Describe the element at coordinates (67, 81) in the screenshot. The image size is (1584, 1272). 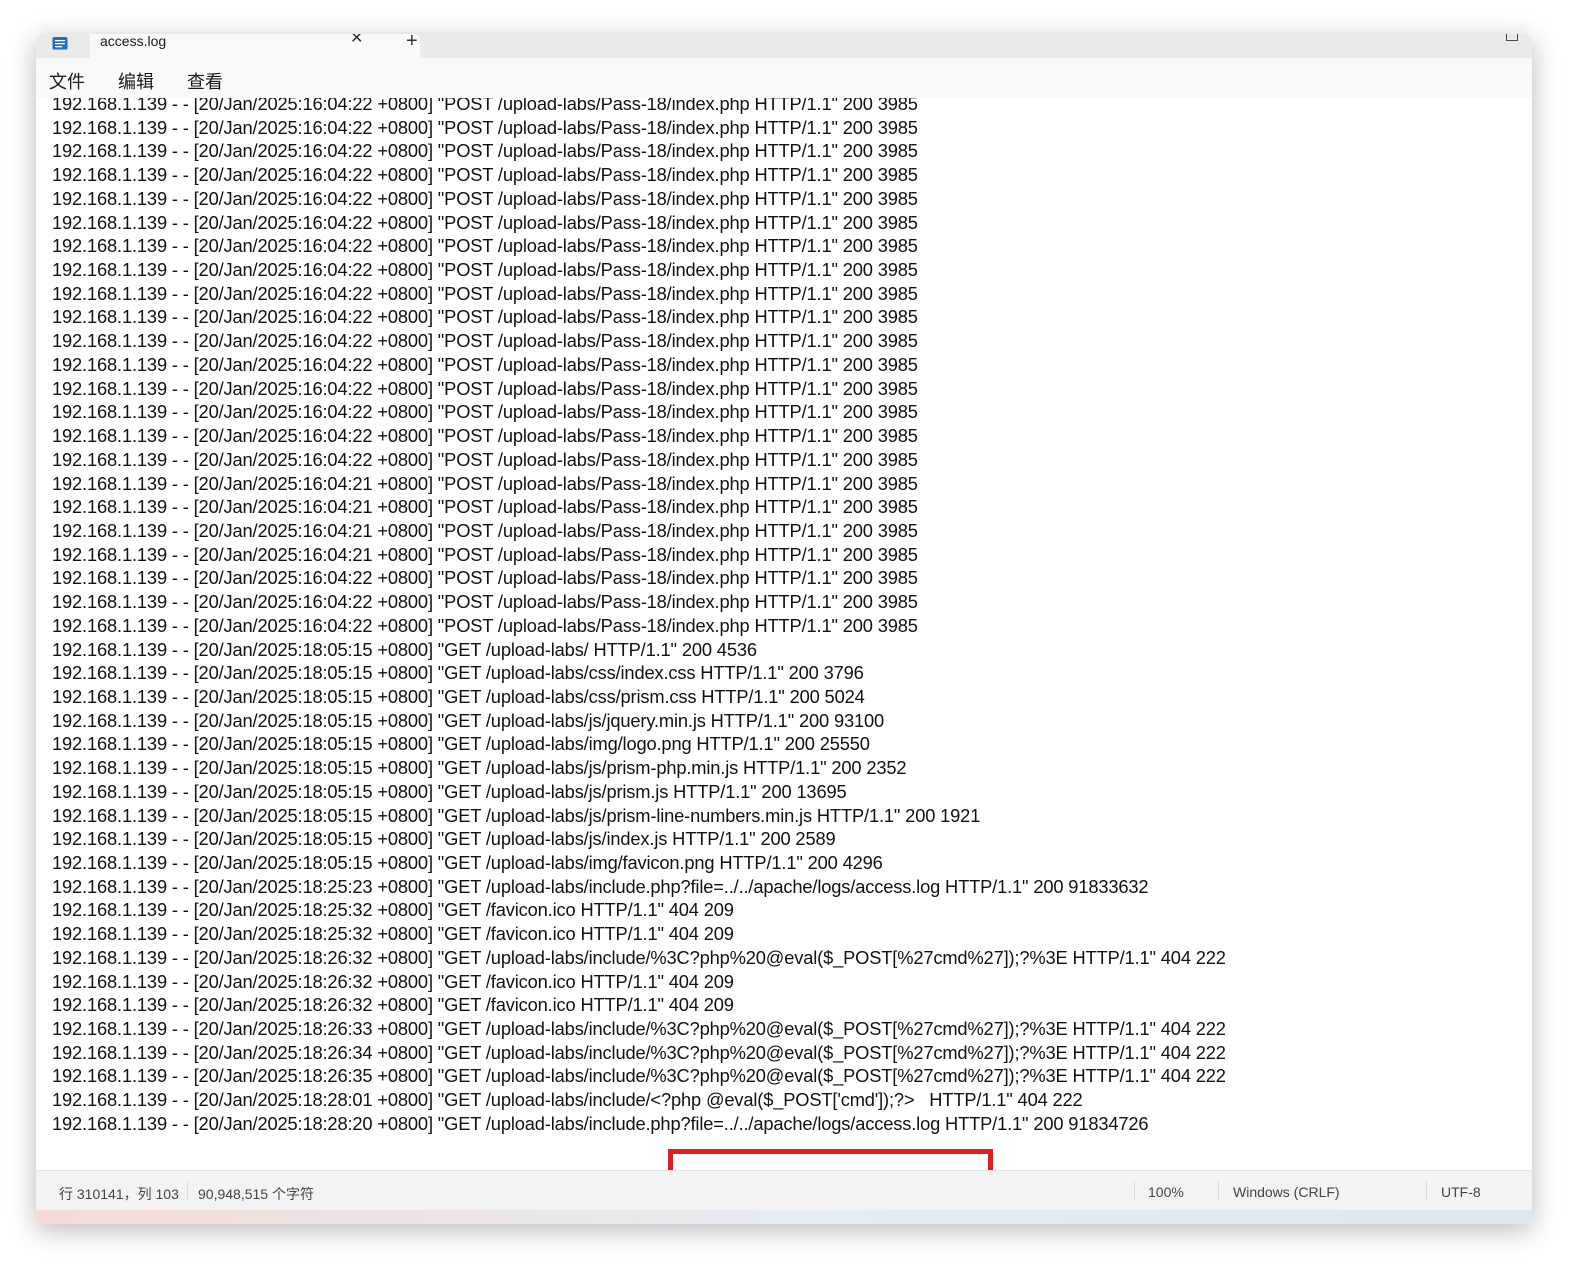
I see `menu-file: 文件` at that location.